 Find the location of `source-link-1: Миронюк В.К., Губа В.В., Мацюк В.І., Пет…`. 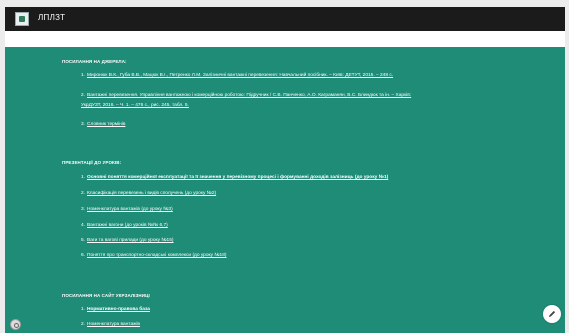

source-link-1: Миронюк В.К., Губа В.В., Мацюк В.І., Пет… is located at coordinates (240, 75).